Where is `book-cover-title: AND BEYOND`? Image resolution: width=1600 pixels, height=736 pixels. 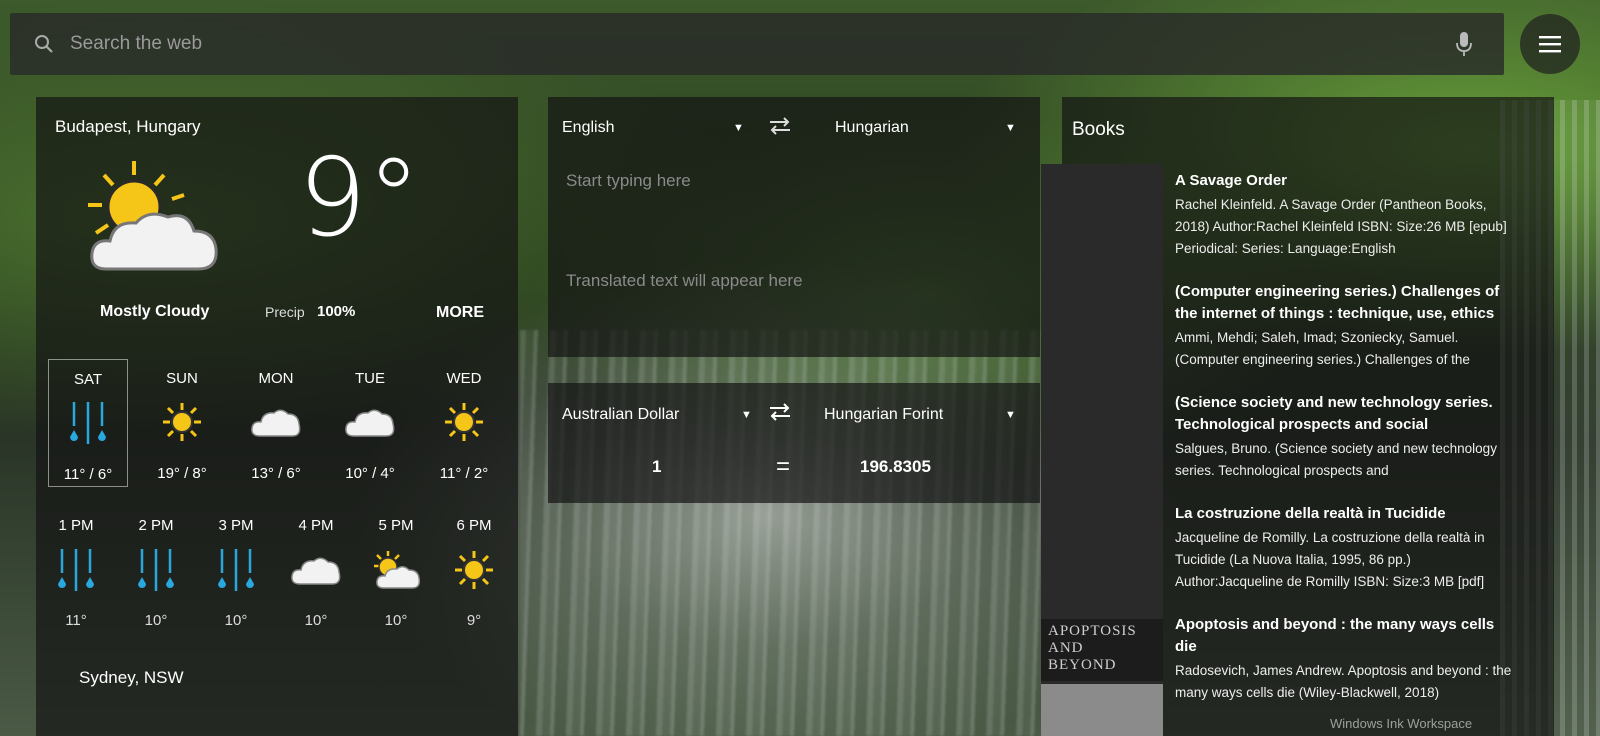
book-cover-title: AND BEYOND is located at coordinates (1082, 656).